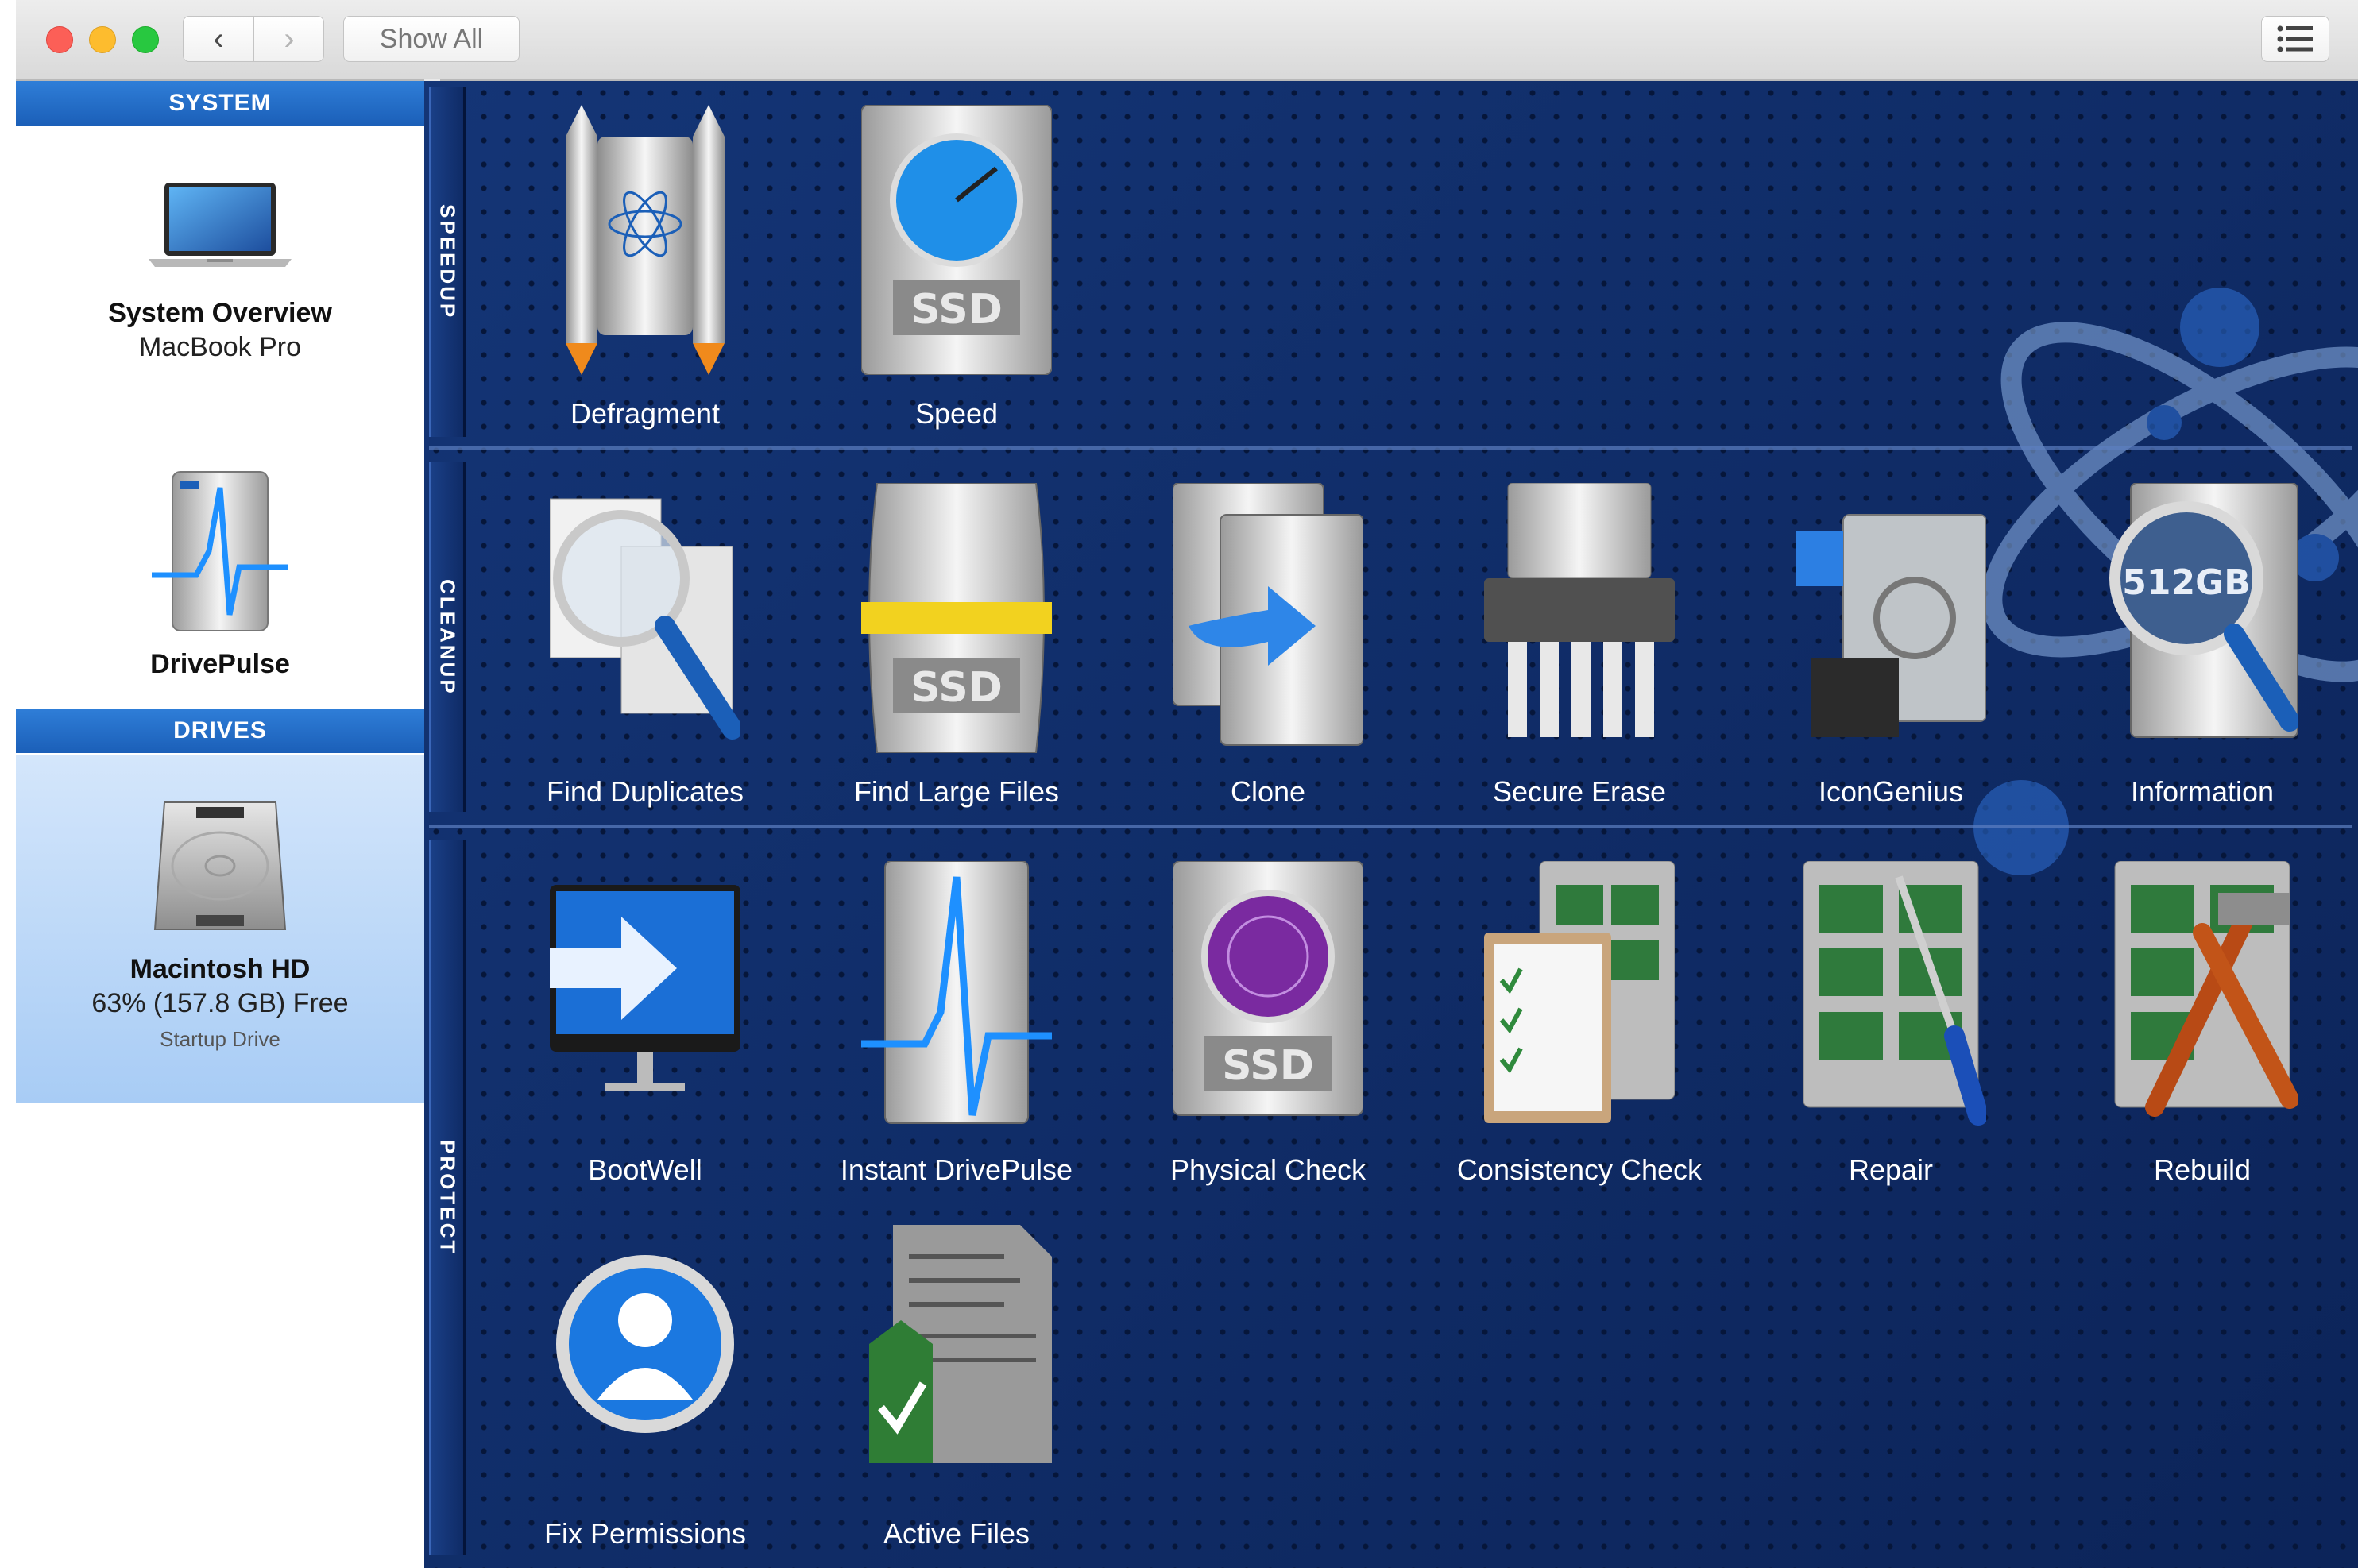  What do you see at coordinates (2202, 1169) in the screenshot?
I see `tool-label: Rebuild` at bounding box center [2202, 1169].